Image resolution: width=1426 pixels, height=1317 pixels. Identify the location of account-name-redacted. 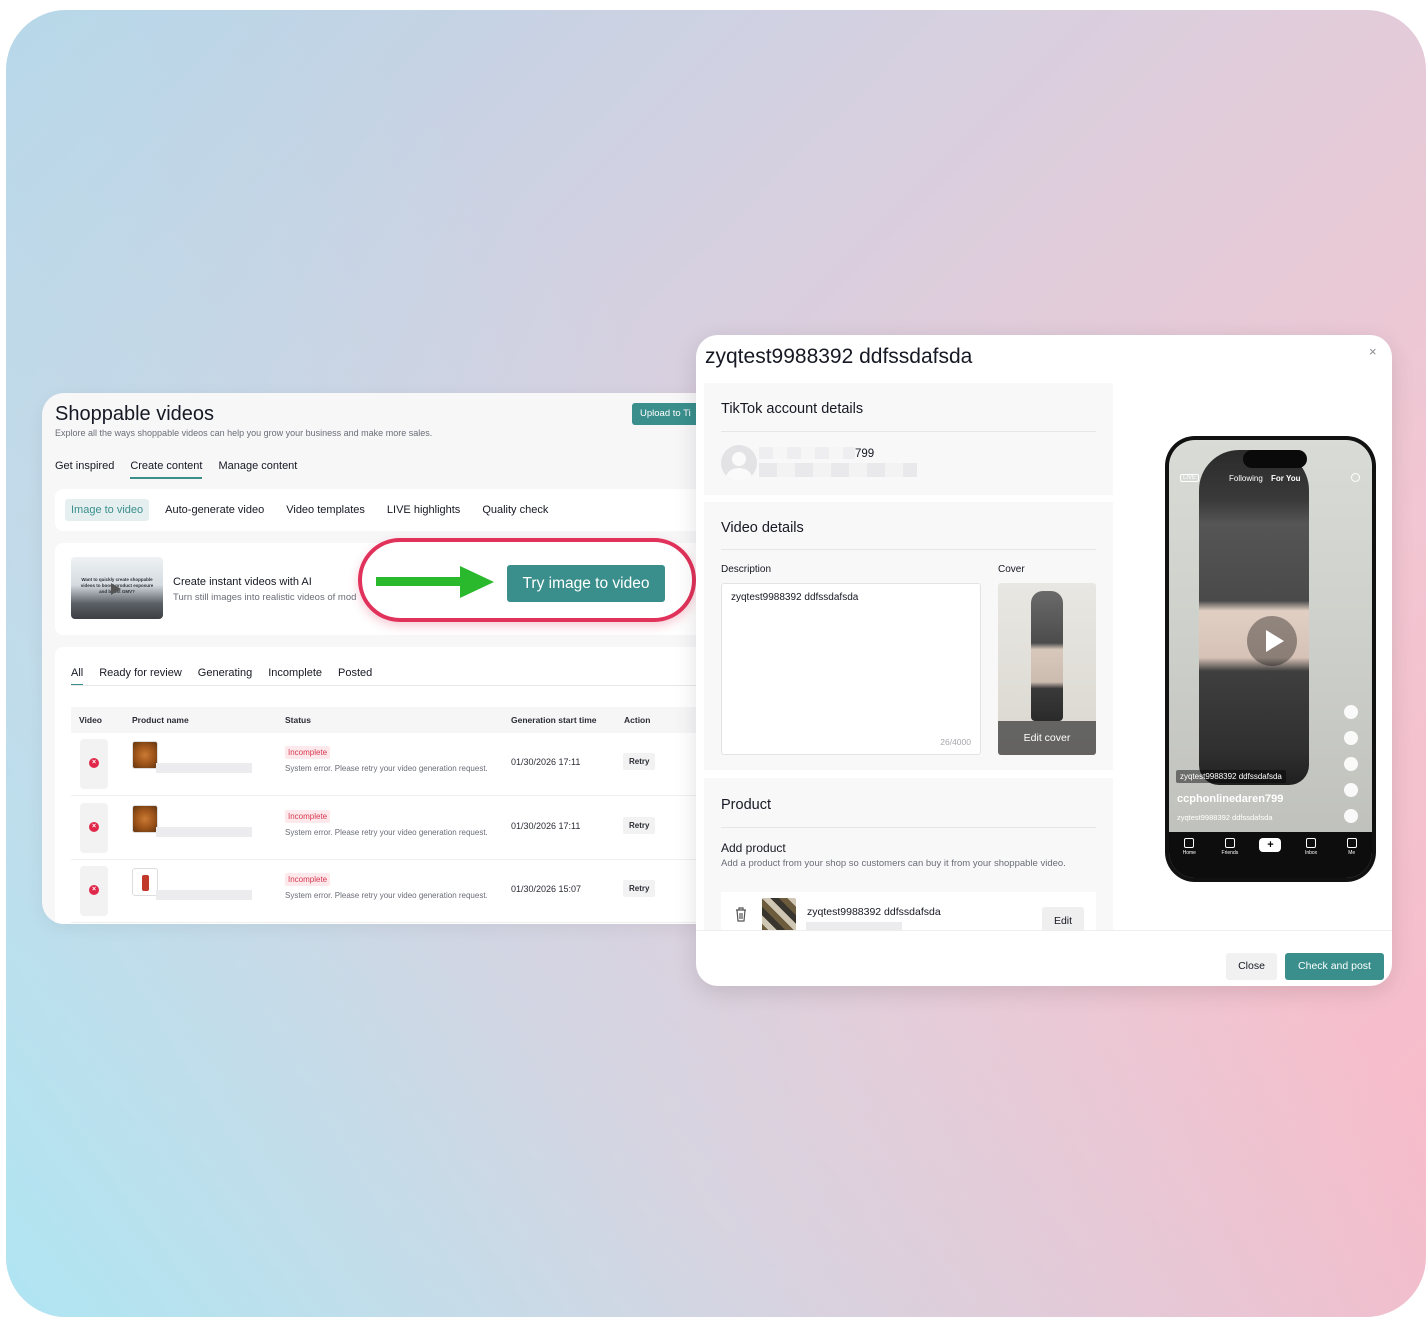
(807, 453).